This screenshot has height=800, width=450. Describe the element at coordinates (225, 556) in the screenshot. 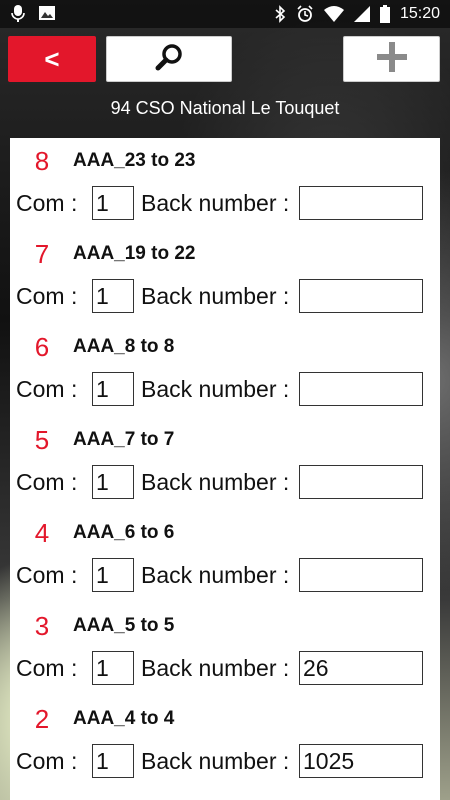

I see `list-item: 4 AAA_6 to 6 Com : 1 Back number :` at that location.